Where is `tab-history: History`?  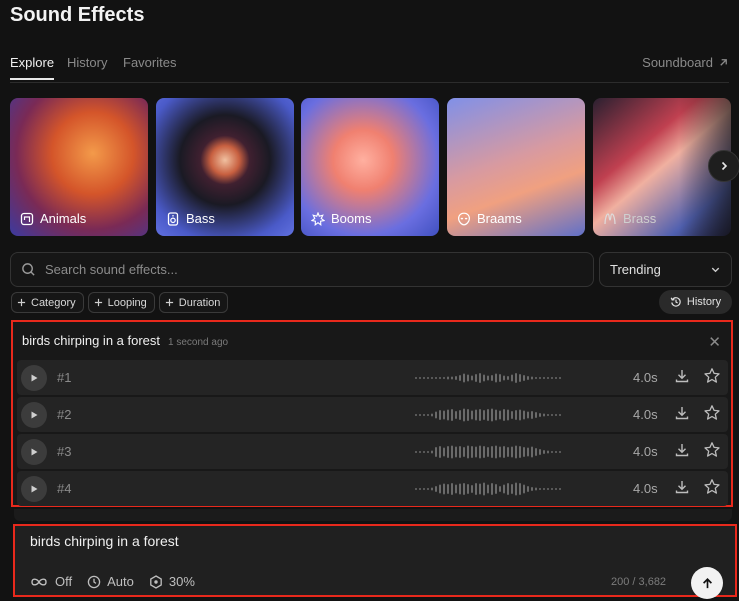 tab-history: History is located at coordinates (87, 66).